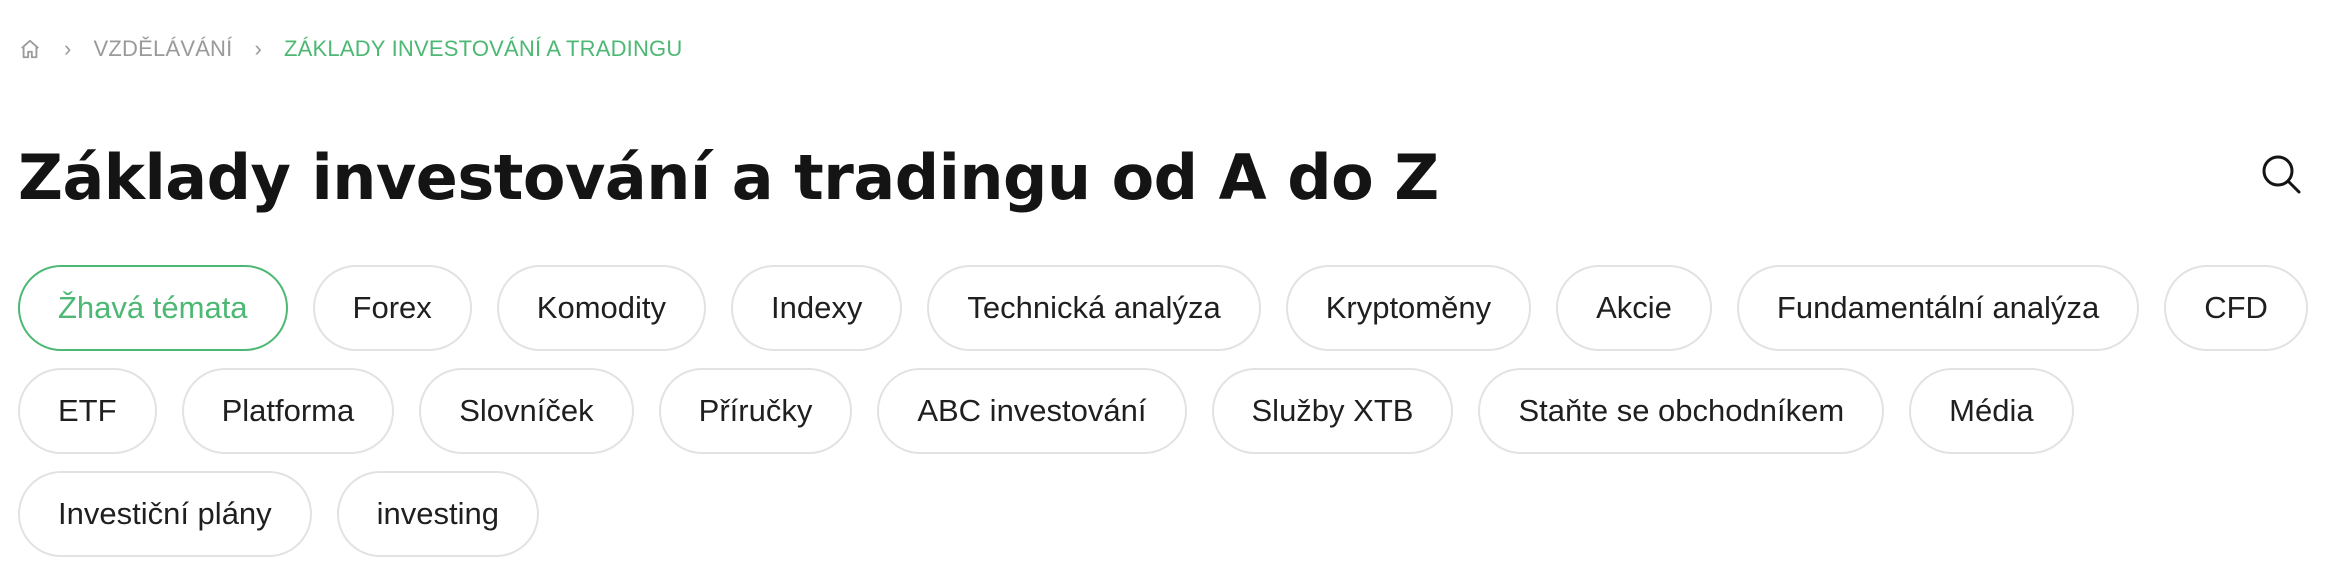  Describe the element at coordinates (728, 177) in the screenshot. I see `page-title: Základy investování a tradingu od A do Z` at that location.